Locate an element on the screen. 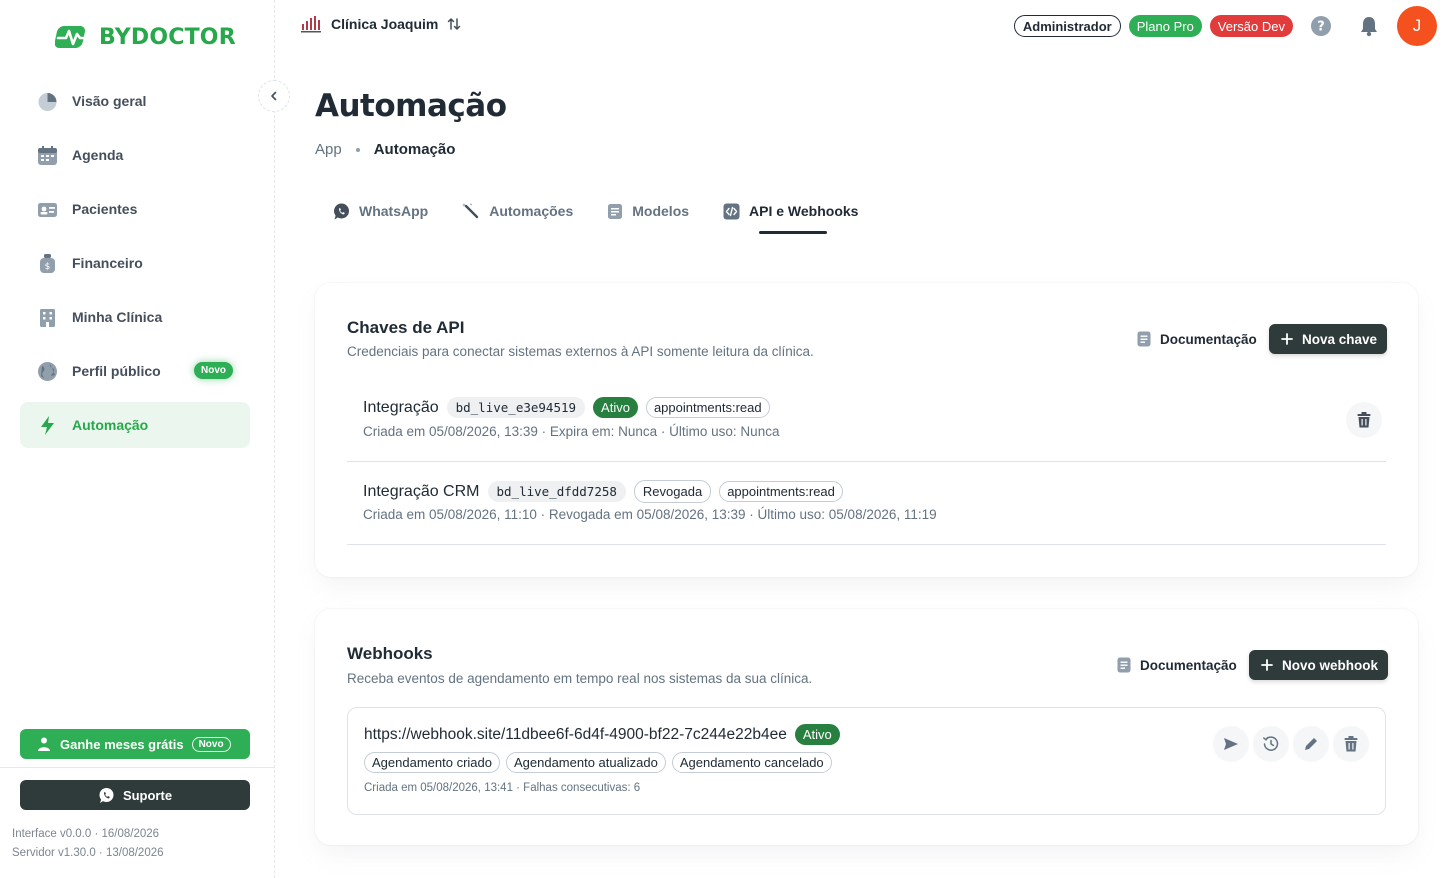 The height and width of the screenshot is (878, 1455). free-months-label: Ganhe meses grátis is located at coordinates (122, 744).